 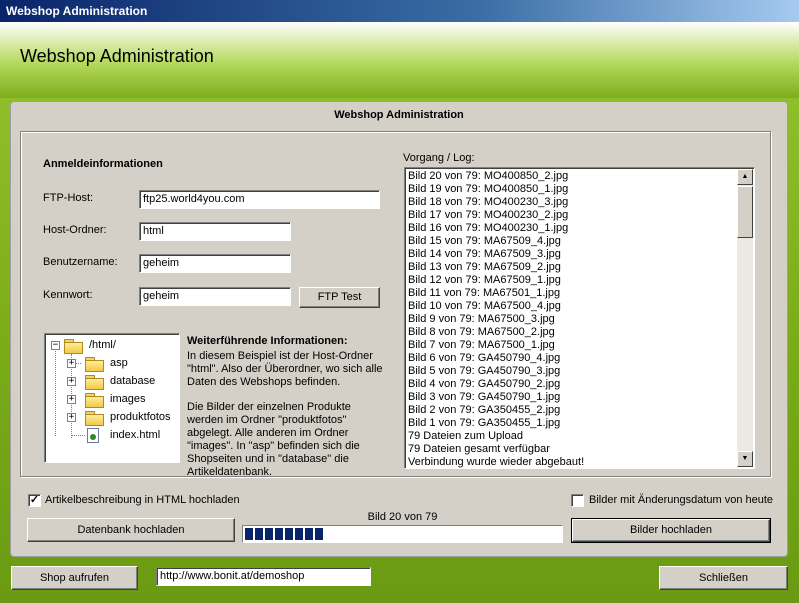 What do you see at coordinates (745, 459) in the screenshot?
I see `scroll-down-icon: ▼` at bounding box center [745, 459].